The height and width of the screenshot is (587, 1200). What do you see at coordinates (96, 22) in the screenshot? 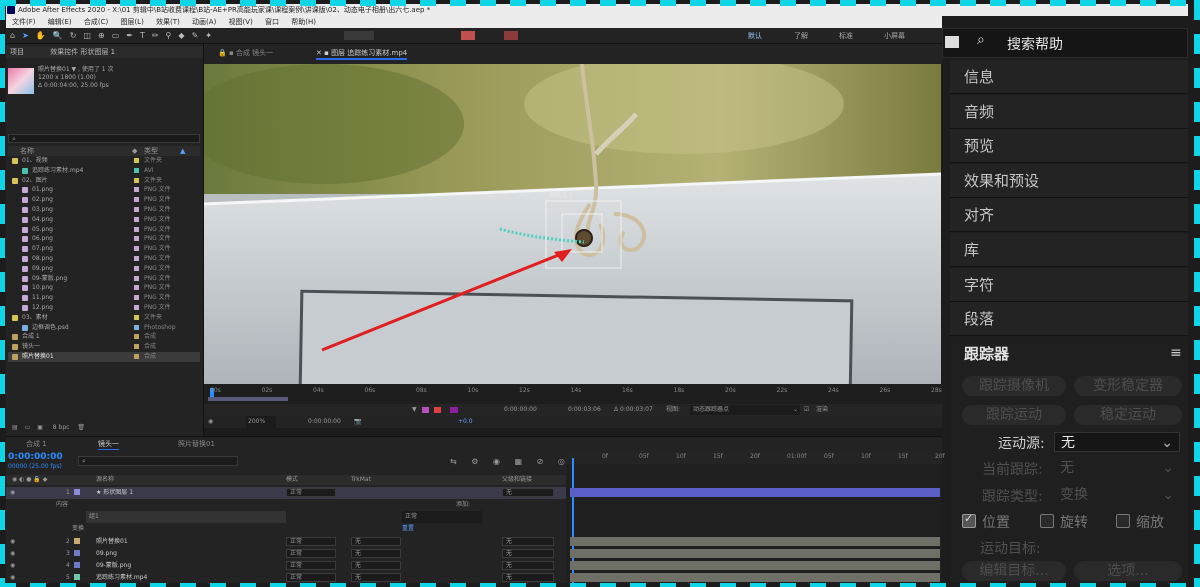
I see `menu-composition: 合成(C)` at bounding box center [96, 22].